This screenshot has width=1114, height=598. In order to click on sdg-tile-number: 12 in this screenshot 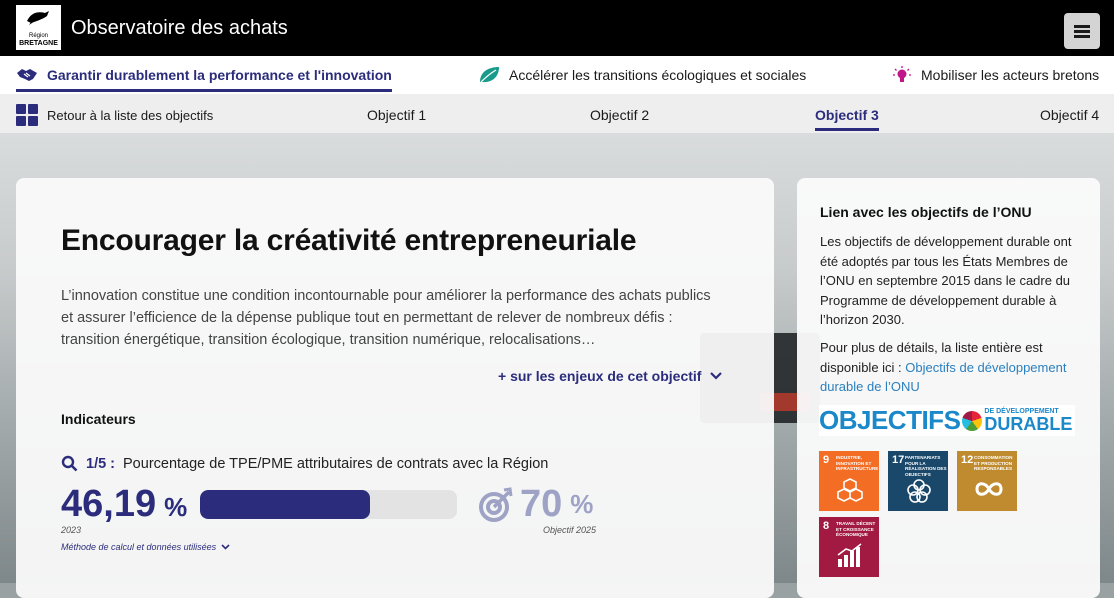, I will do `click(967, 460)`.